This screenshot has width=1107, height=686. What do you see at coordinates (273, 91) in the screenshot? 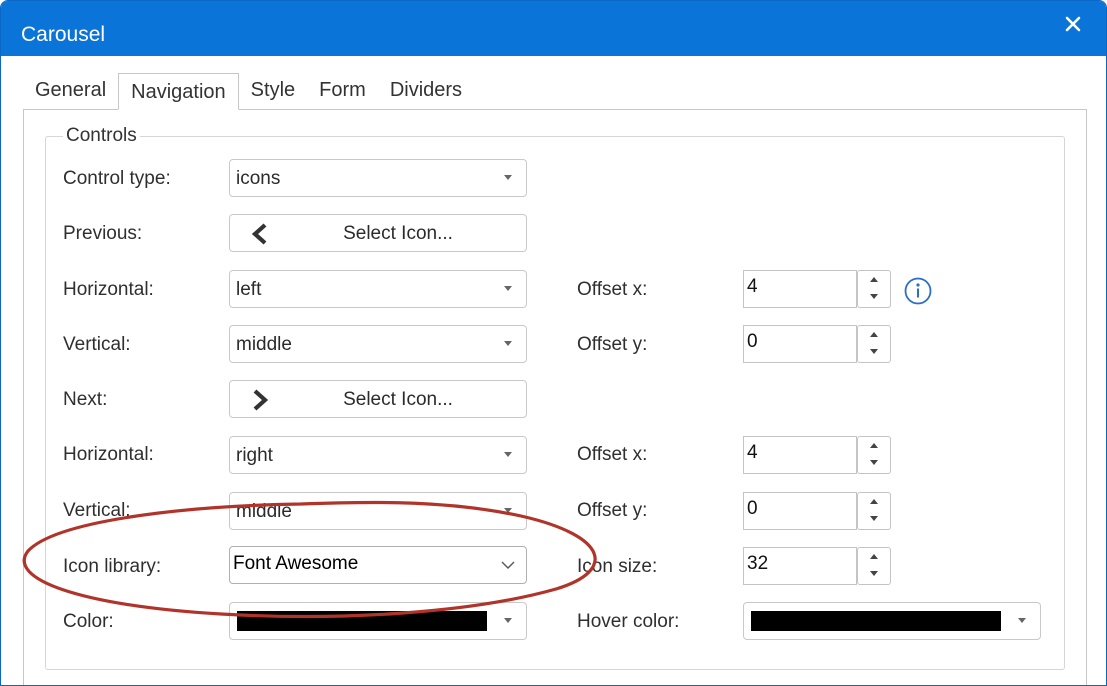
I see `tab-style: Style` at bounding box center [273, 91].